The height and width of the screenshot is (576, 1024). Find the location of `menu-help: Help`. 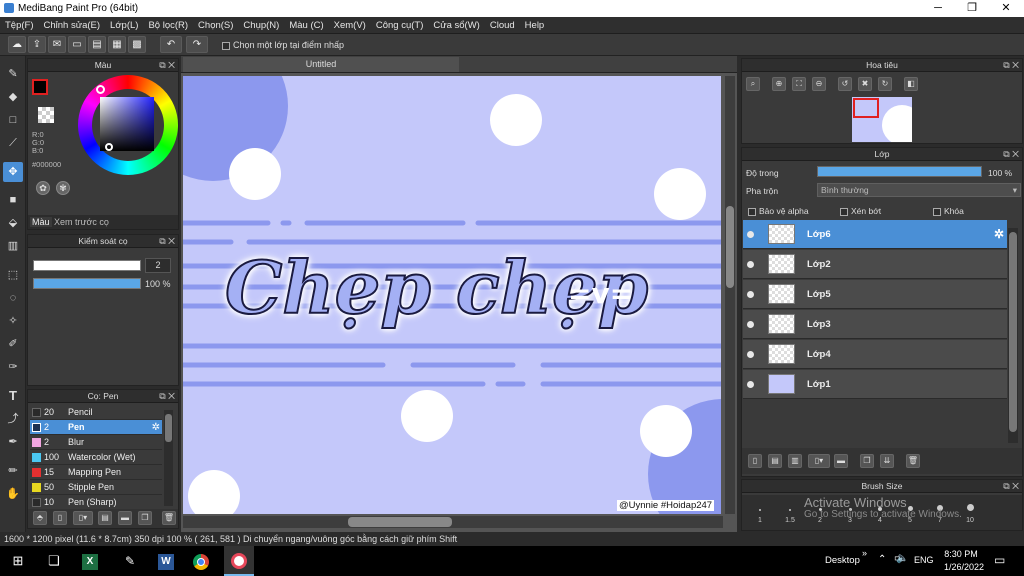

menu-help: Help is located at coordinates (535, 25).